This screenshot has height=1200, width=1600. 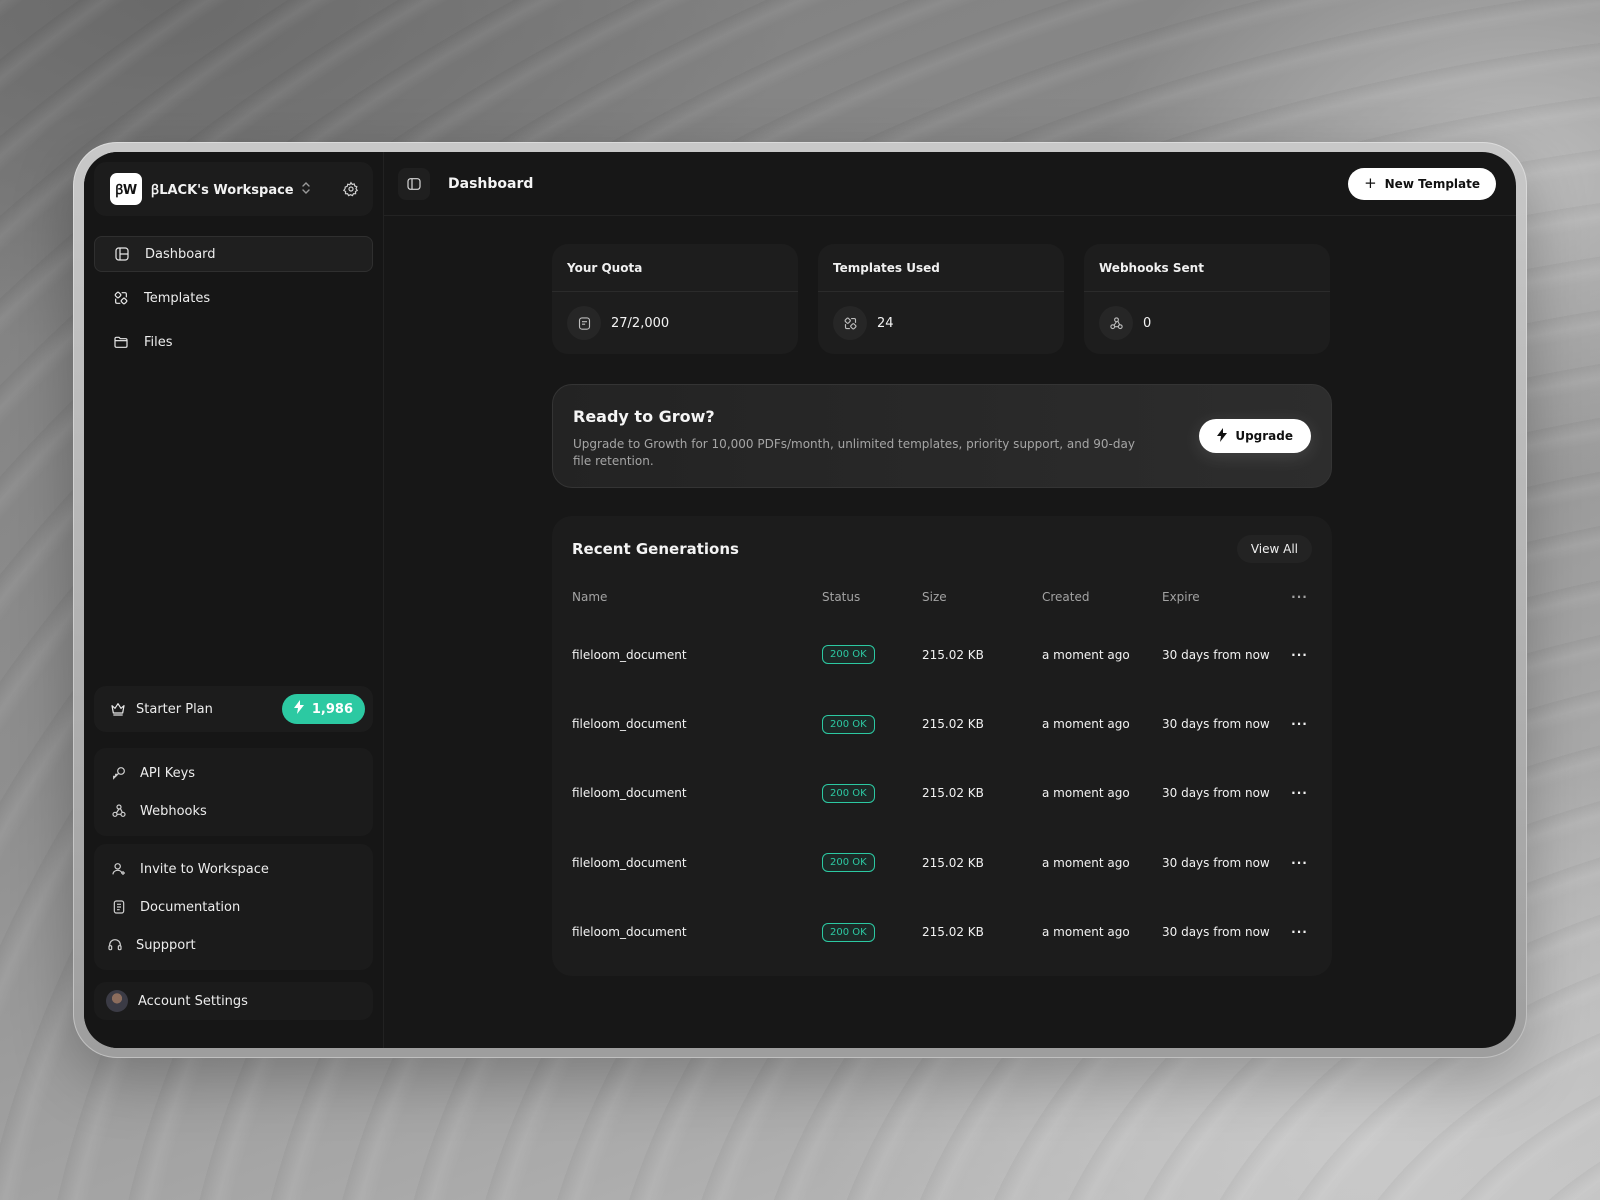 What do you see at coordinates (351, 189) in the screenshot?
I see `gear-icon` at bounding box center [351, 189].